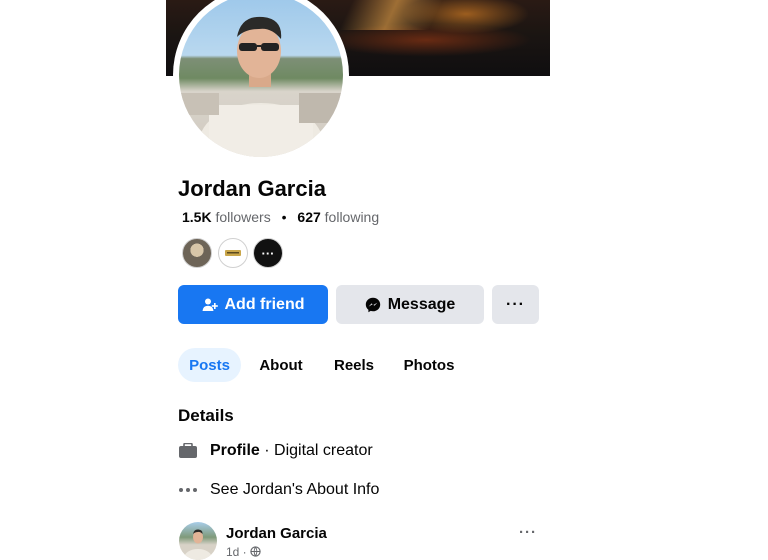 Image resolution: width=768 pixels, height=560 pixels. I want to click on avatar-person-illustration, so click(261, 86).